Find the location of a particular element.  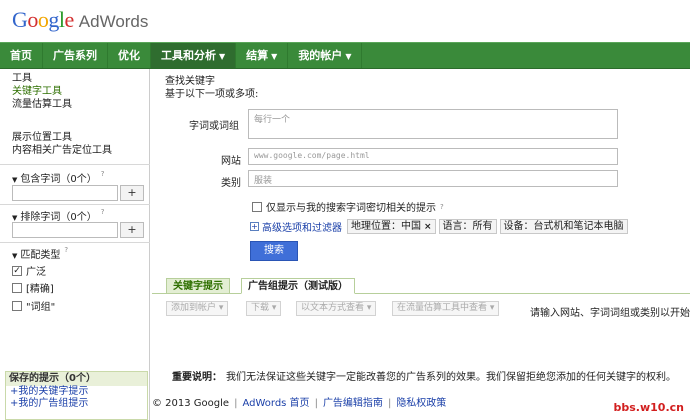

match-broad-label: 广泛 is located at coordinates (36, 272).